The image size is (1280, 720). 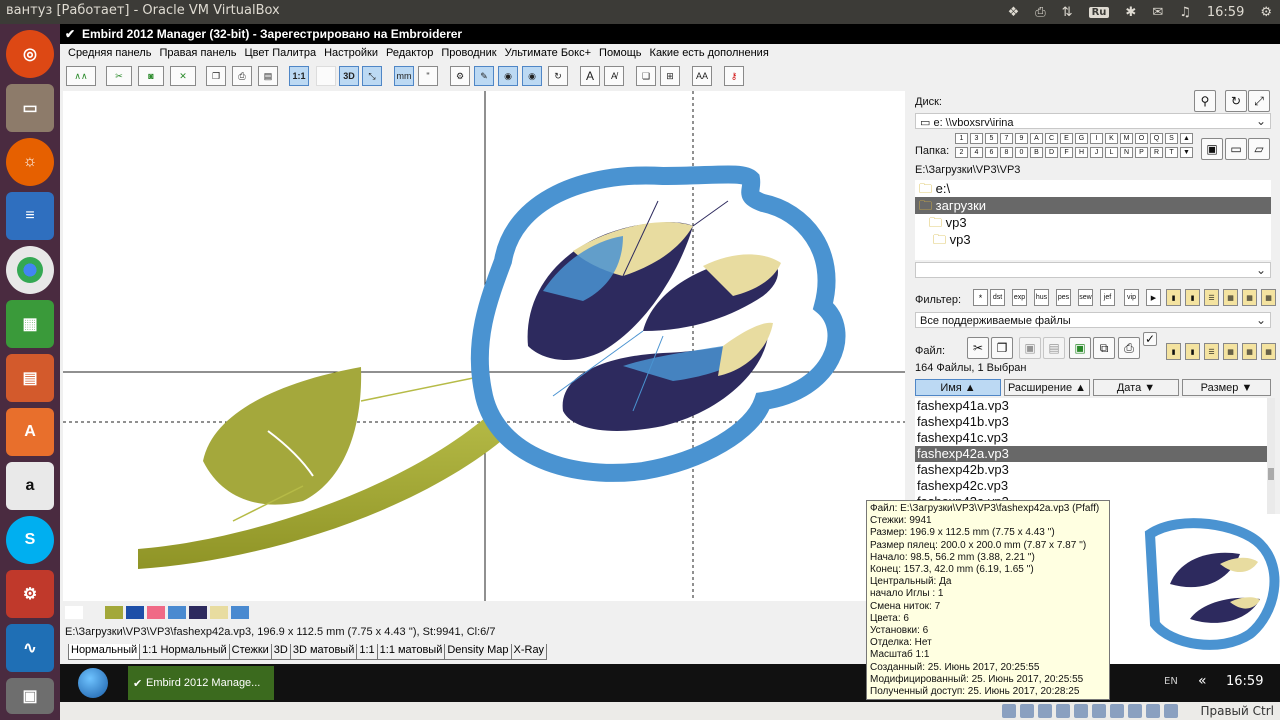 What do you see at coordinates (30, 540) in the screenshot?
I see `skype-icon: S` at bounding box center [30, 540].